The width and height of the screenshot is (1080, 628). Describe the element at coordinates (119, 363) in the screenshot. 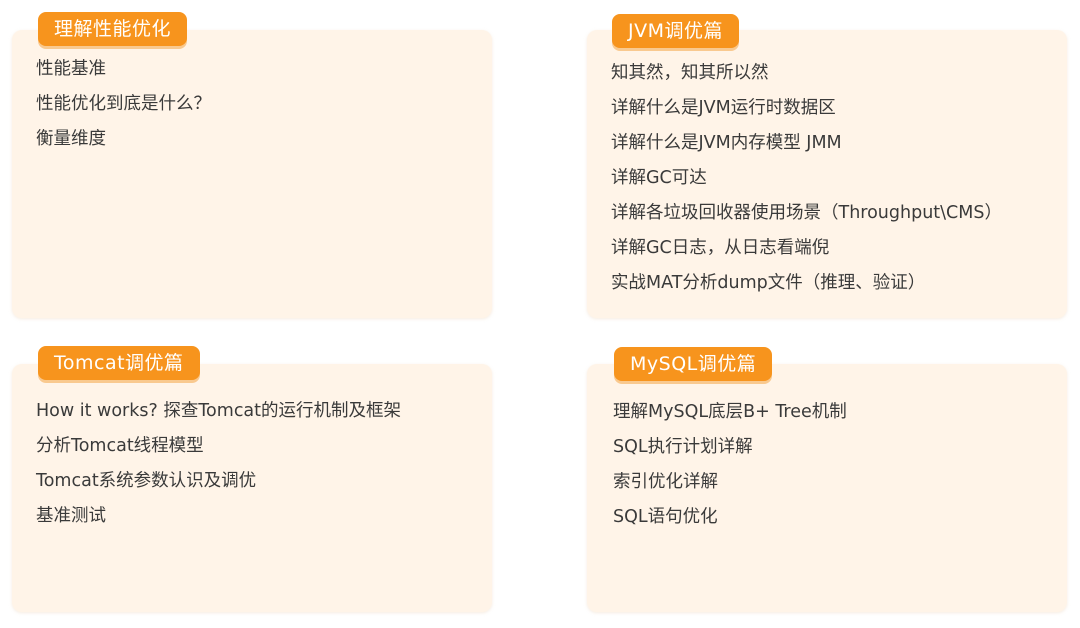

I see `section-title-tomcat: Tomcat调优篇` at that location.